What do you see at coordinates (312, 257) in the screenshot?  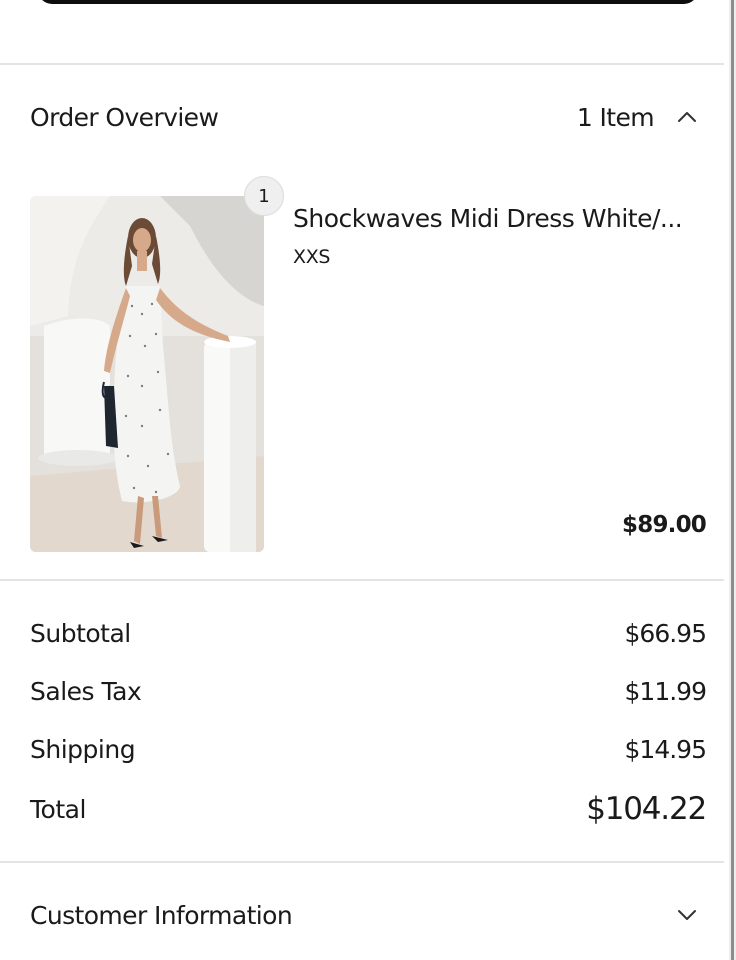 I see `product-variant: XXS` at bounding box center [312, 257].